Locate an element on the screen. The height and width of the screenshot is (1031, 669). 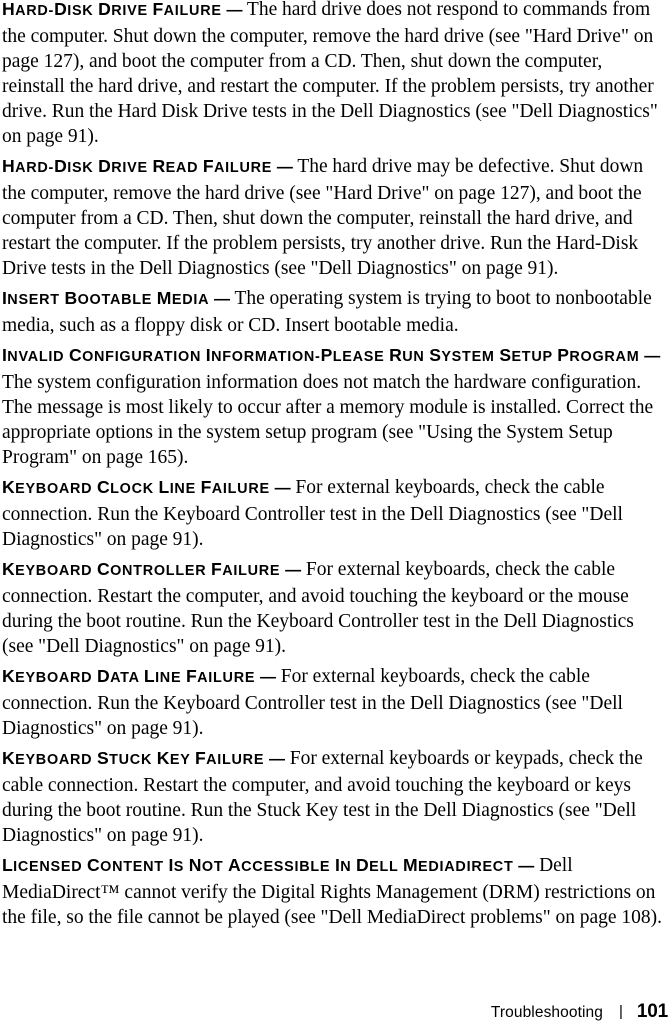
message-term: Keyboard data line failure is located at coordinates (129, 676).